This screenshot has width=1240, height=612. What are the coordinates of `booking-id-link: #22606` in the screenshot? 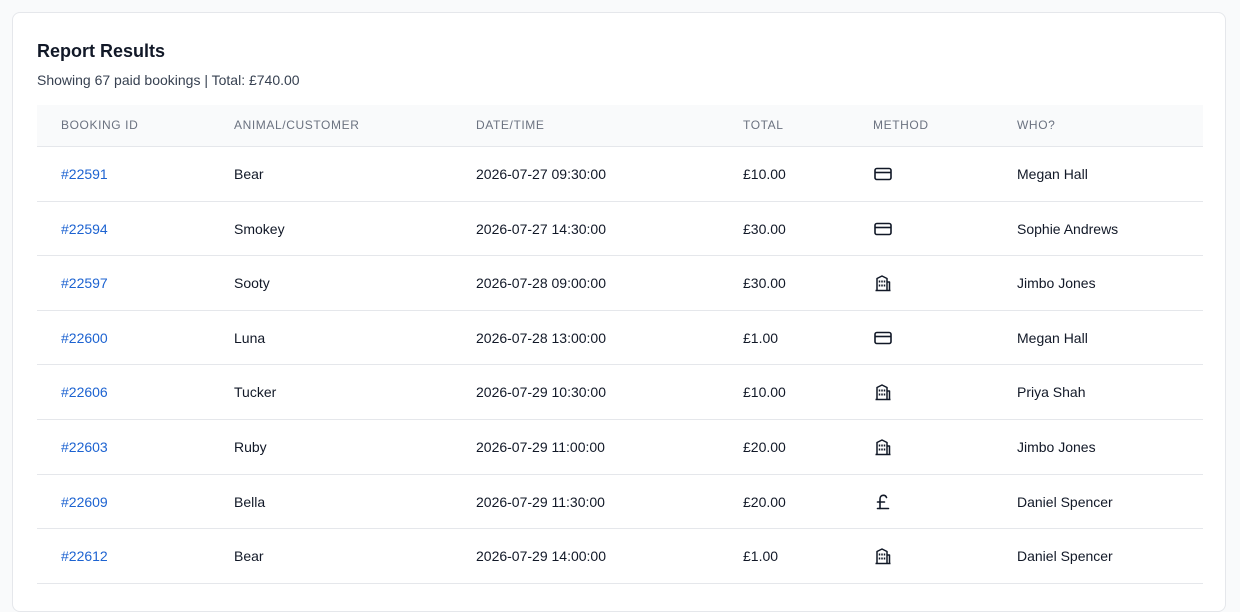 It's located at (84, 392).